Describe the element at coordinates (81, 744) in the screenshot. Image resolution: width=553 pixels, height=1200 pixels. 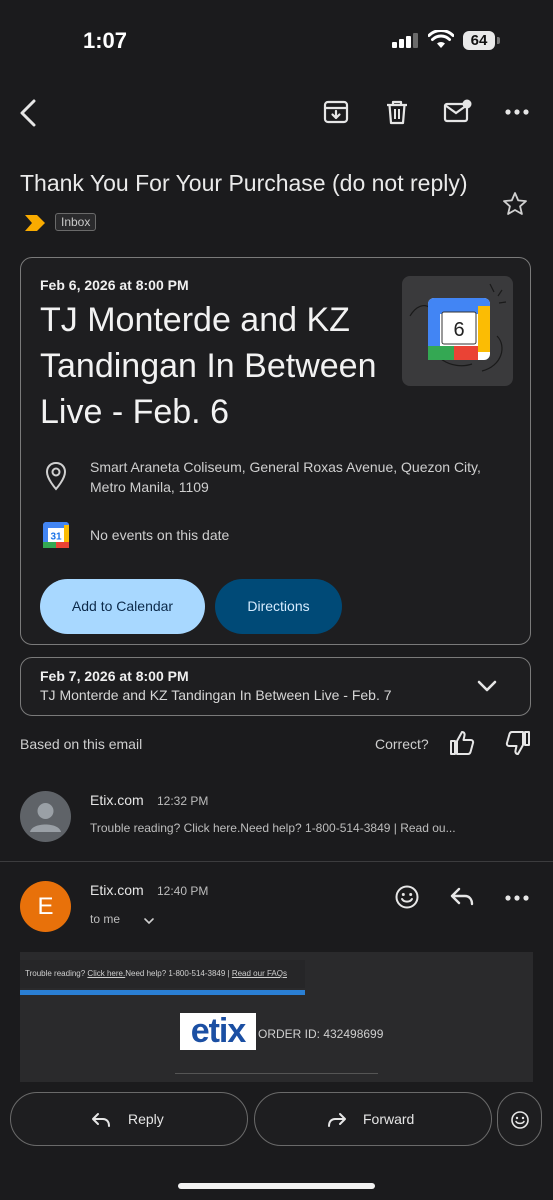
I see `based-on-email-text: Based on this email` at that location.